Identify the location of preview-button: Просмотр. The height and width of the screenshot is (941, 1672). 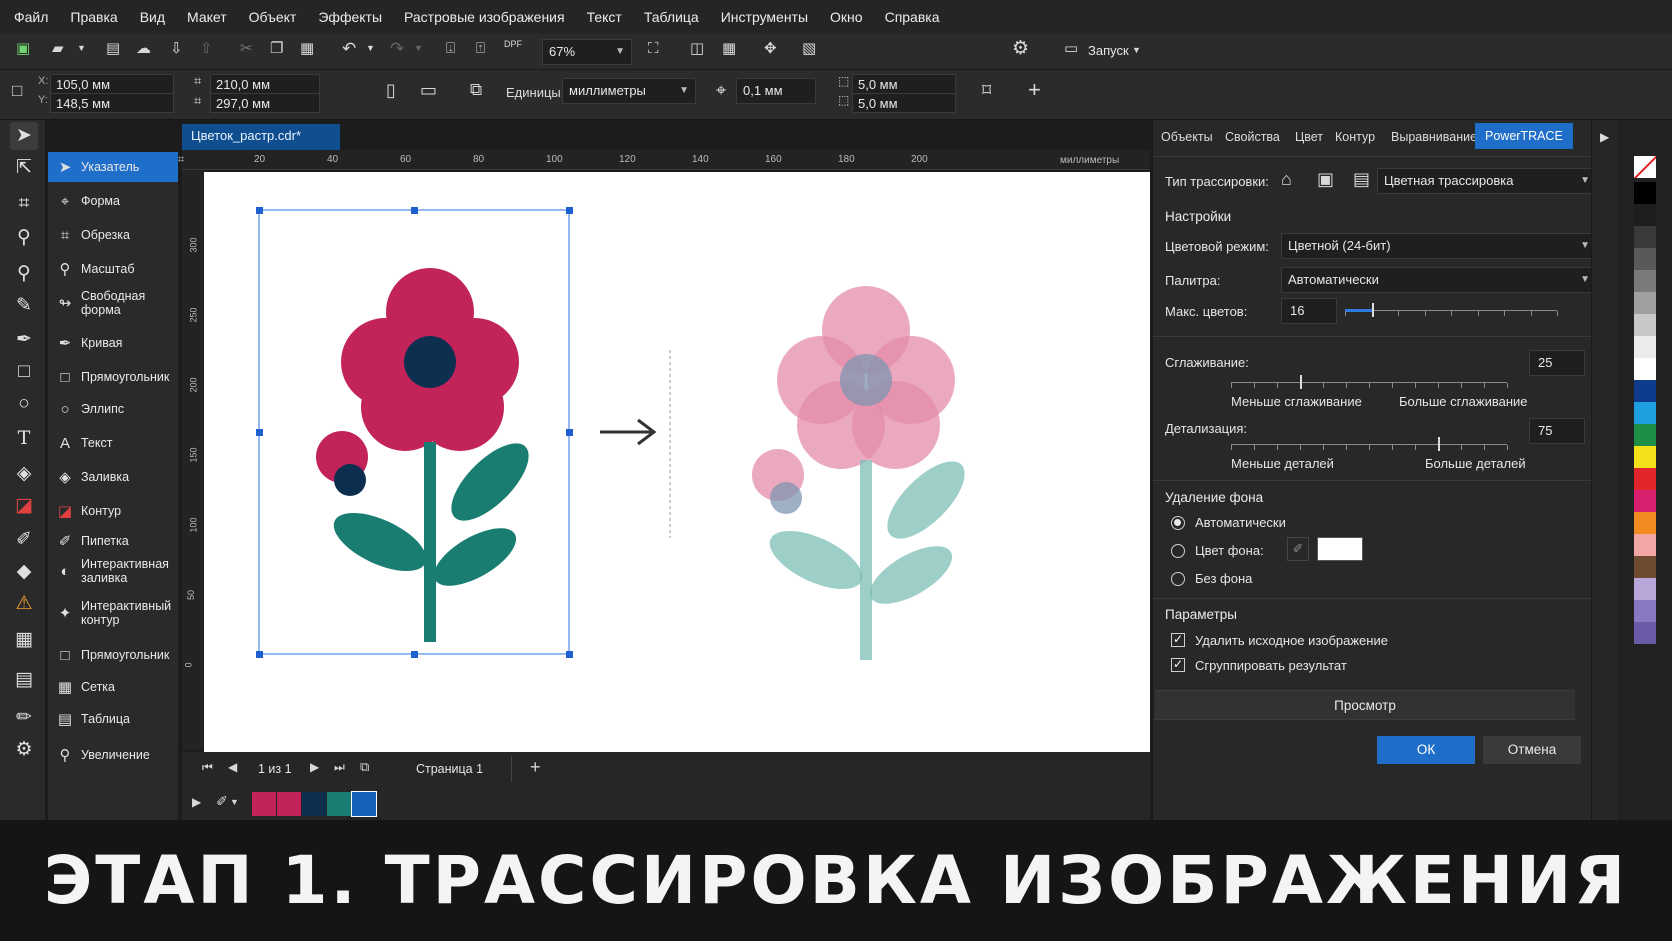
(1365, 705).